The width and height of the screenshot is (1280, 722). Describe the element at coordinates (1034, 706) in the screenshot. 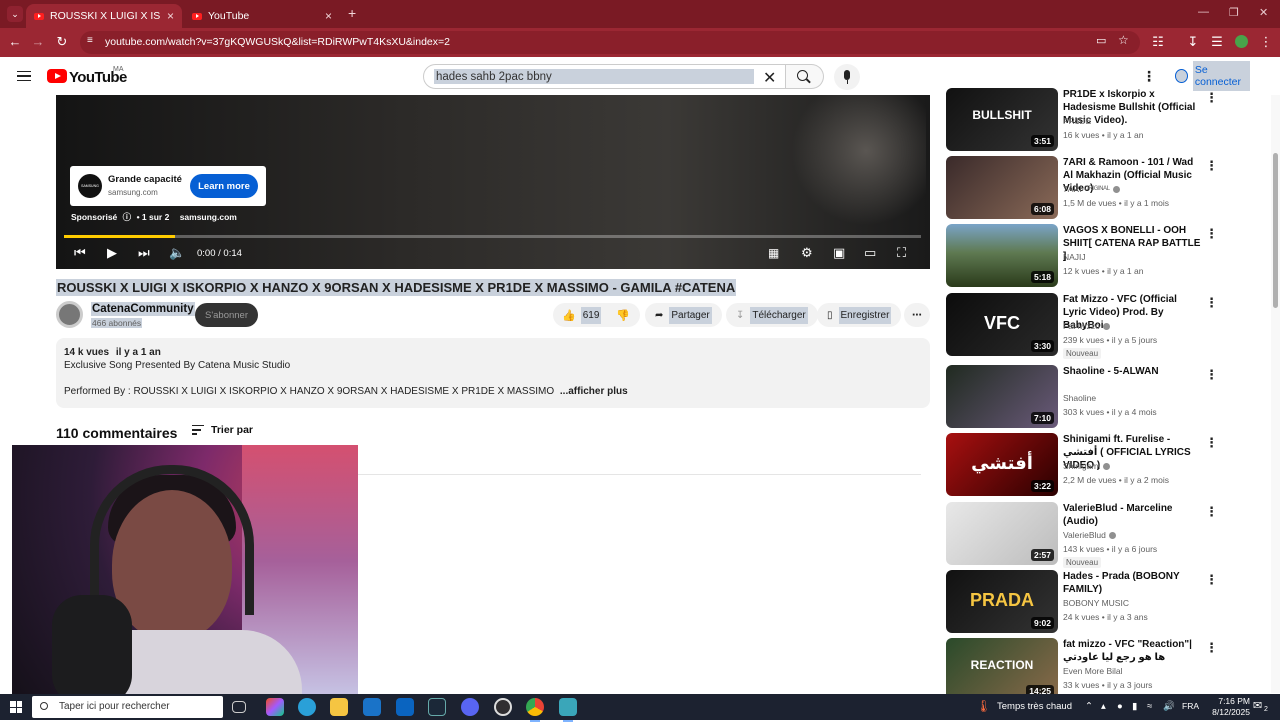

I see `weather-text: Temps très chaud` at that location.